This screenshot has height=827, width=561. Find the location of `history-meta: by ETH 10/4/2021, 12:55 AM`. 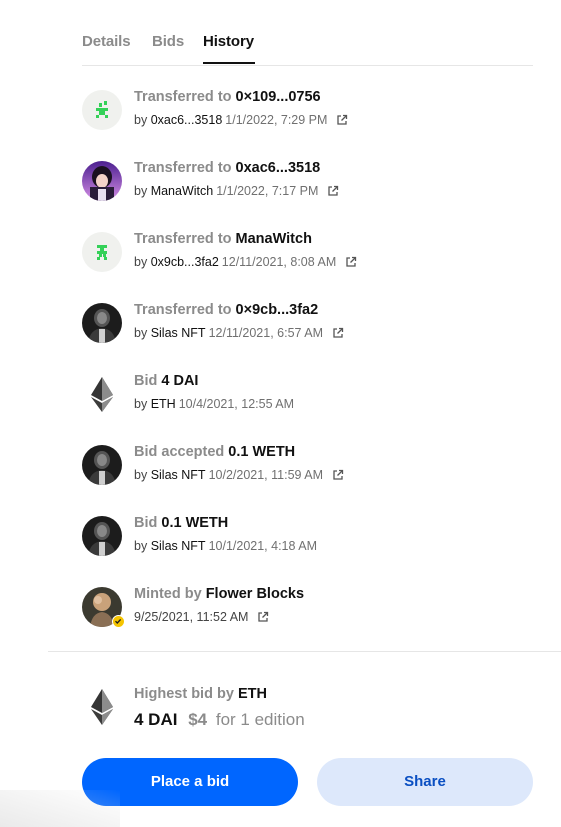

history-meta: by ETH 10/4/2021, 12:55 AM is located at coordinates (214, 404).